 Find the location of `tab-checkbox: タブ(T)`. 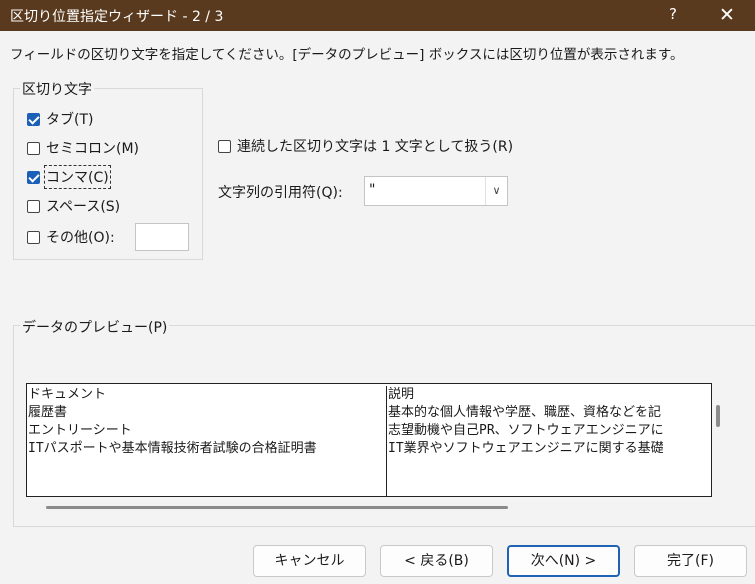

tab-checkbox: タブ(T) is located at coordinates (60, 119).